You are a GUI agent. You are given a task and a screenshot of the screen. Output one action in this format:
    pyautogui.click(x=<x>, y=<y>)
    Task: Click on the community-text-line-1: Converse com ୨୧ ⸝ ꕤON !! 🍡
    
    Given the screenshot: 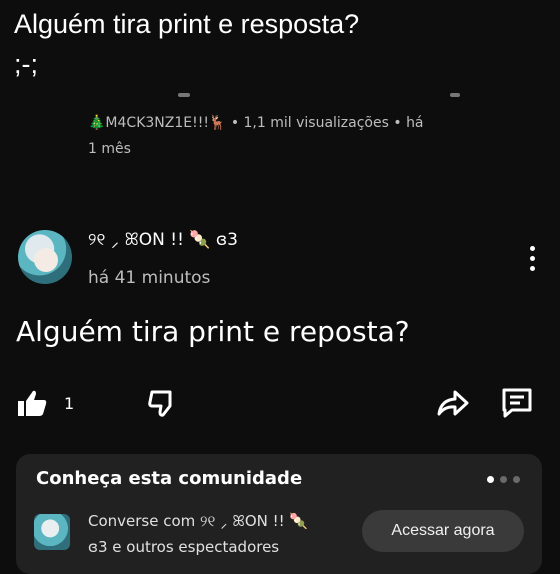 What is the action you would take?
    pyautogui.click(x=198, y=521)
    